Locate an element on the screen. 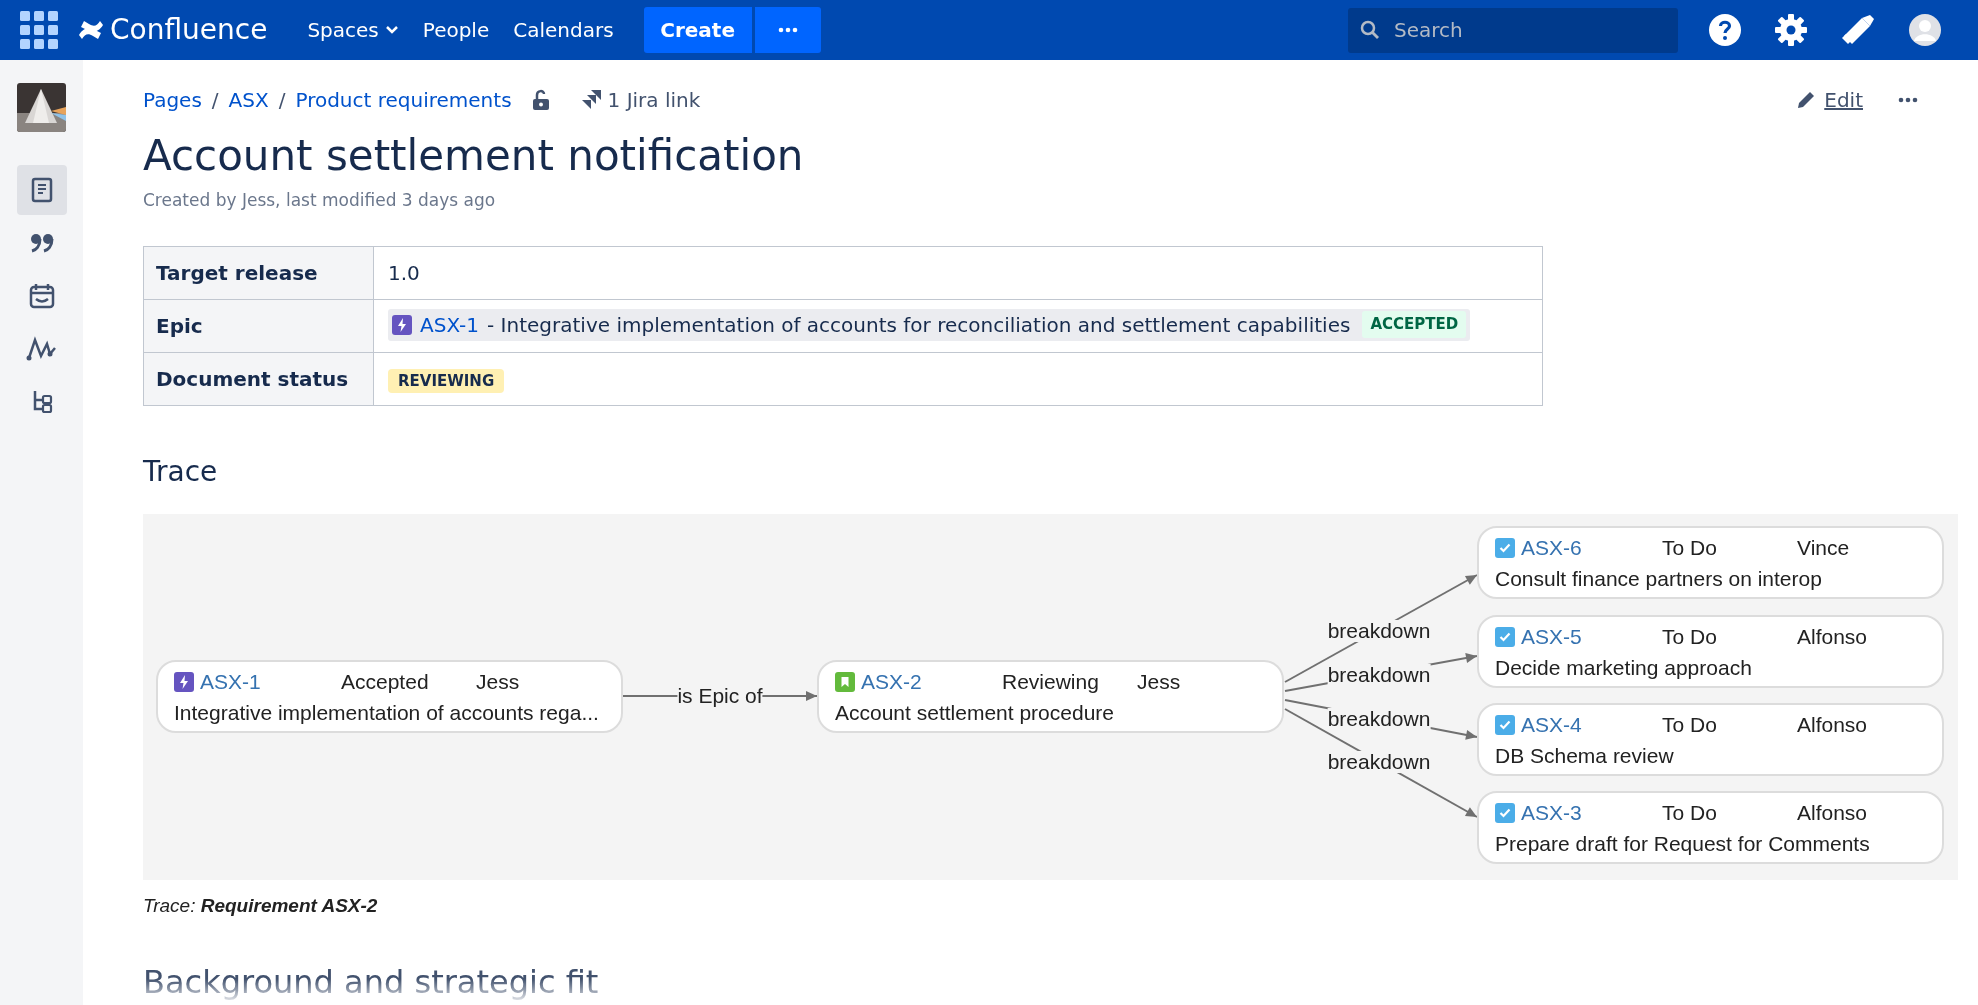 The image size is (1978, 1005). issue-assignee: Vince is located at coordinates (1823, 547).